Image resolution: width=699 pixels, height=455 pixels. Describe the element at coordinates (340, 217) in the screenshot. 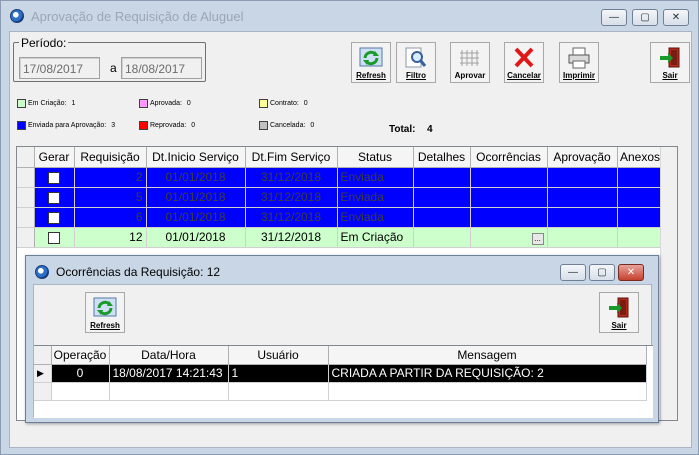

I see `table-row: 6 01/01/2018 31/12/2018 Enviada` at that location.